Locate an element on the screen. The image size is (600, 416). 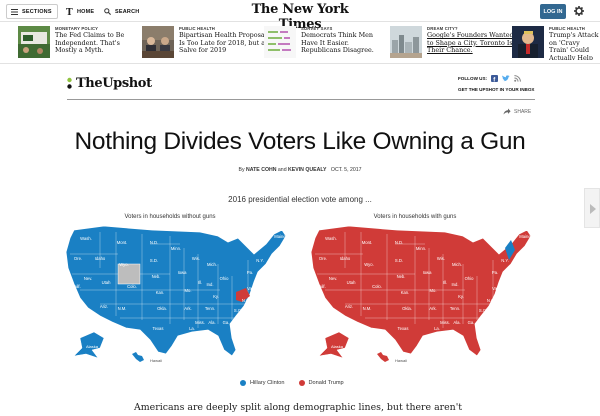
facebook-icon: f is located at coordinates (495, 78).